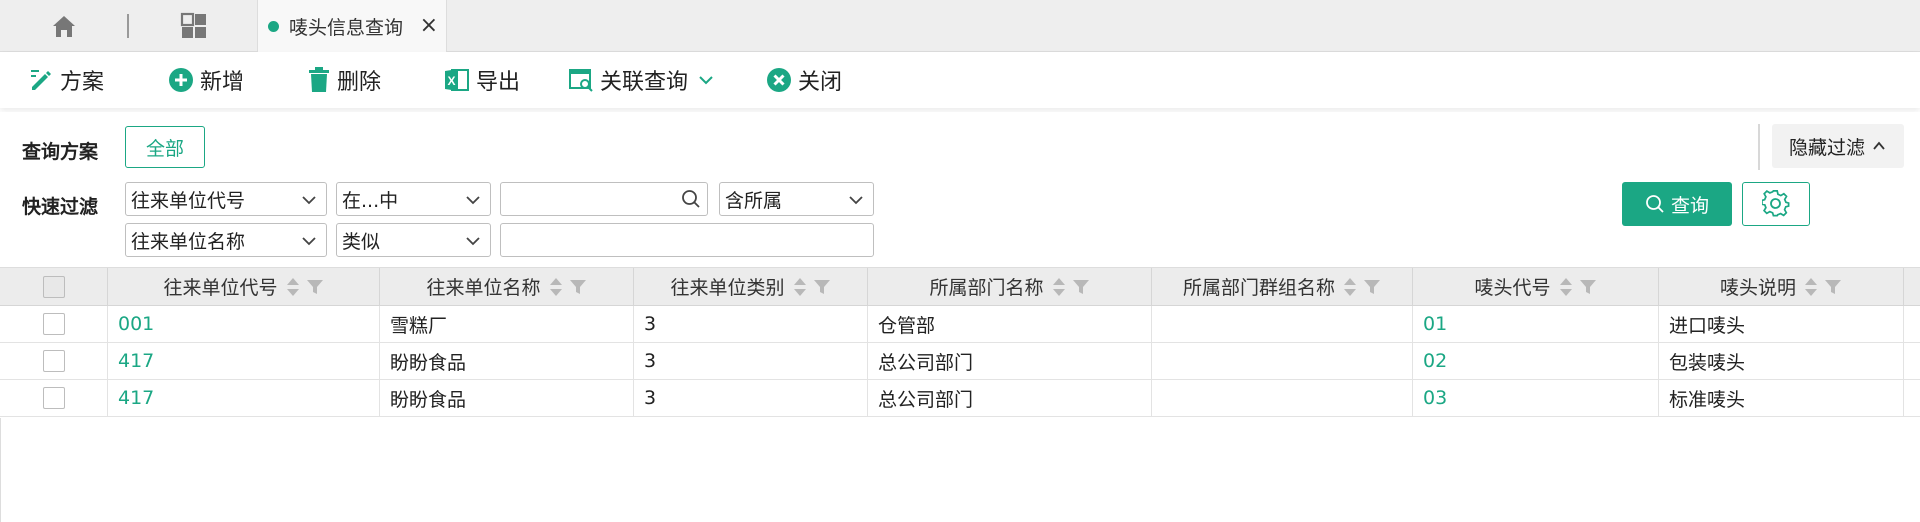 The image size is (1920, 522). What do you see at coordinates (482, 80) in the screenshot?
I see `export-button: X 导出` at bounding box center [482, 80].